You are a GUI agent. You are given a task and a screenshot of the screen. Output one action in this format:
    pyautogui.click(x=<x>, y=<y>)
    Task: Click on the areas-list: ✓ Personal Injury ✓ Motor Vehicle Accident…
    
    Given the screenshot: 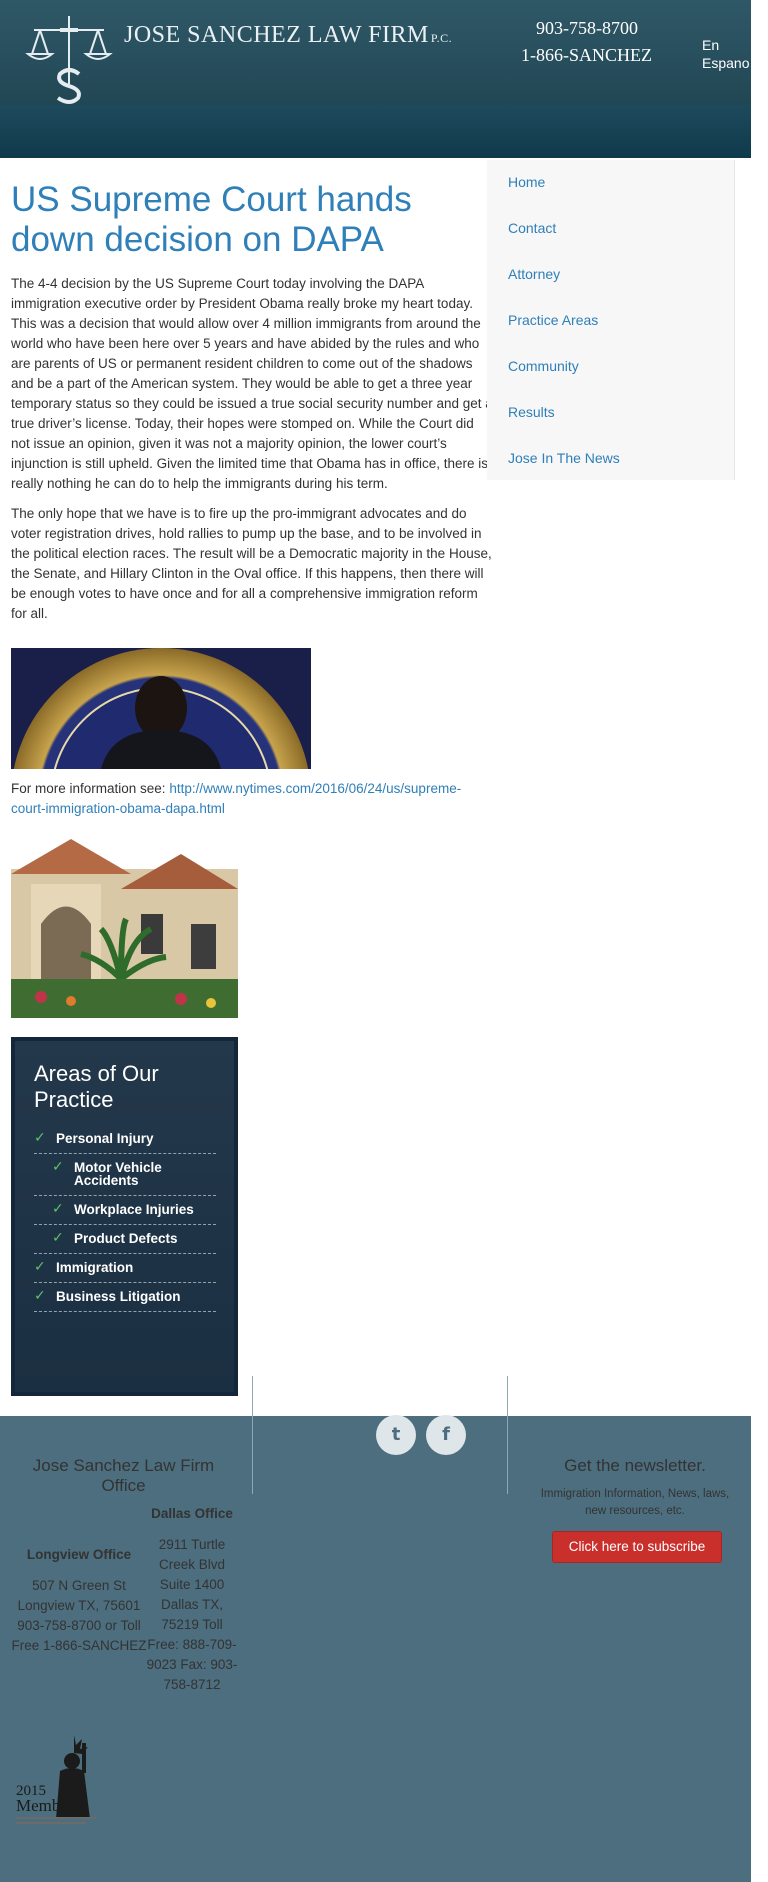 What is the action you would take?
    pyautogui.click(x=125, y=1218)
    